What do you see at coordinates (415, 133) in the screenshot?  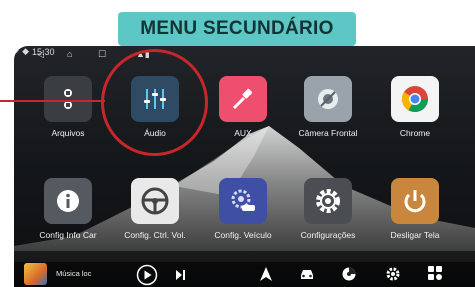 I see `app-label: Chrome` at bounding box center [415, 133].